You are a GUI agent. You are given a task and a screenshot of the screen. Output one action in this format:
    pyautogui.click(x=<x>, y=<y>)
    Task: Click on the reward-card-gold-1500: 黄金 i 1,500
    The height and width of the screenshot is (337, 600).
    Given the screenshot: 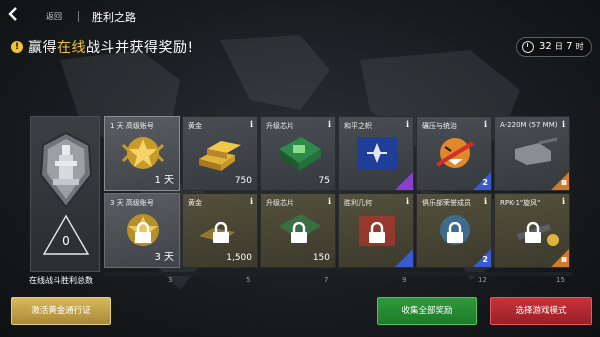 What is the action you would take?
    pyautogui.click(x=220, y=230)
    